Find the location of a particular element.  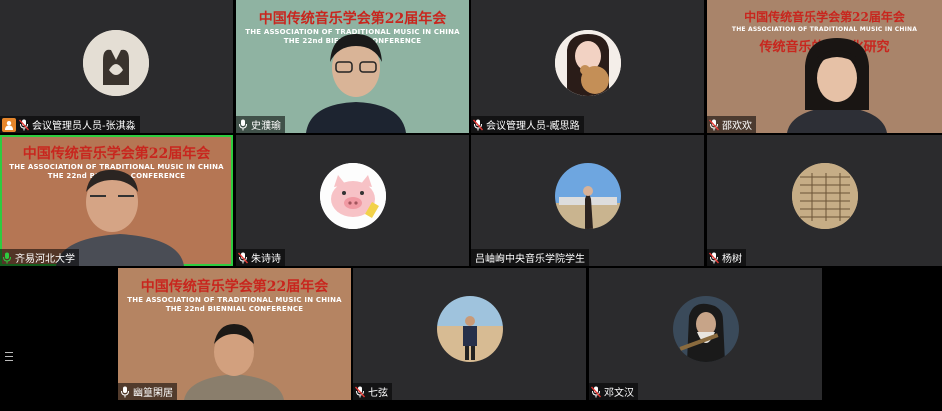

participant-label: 齐易河北大学 is located at coordinates (39, 257).